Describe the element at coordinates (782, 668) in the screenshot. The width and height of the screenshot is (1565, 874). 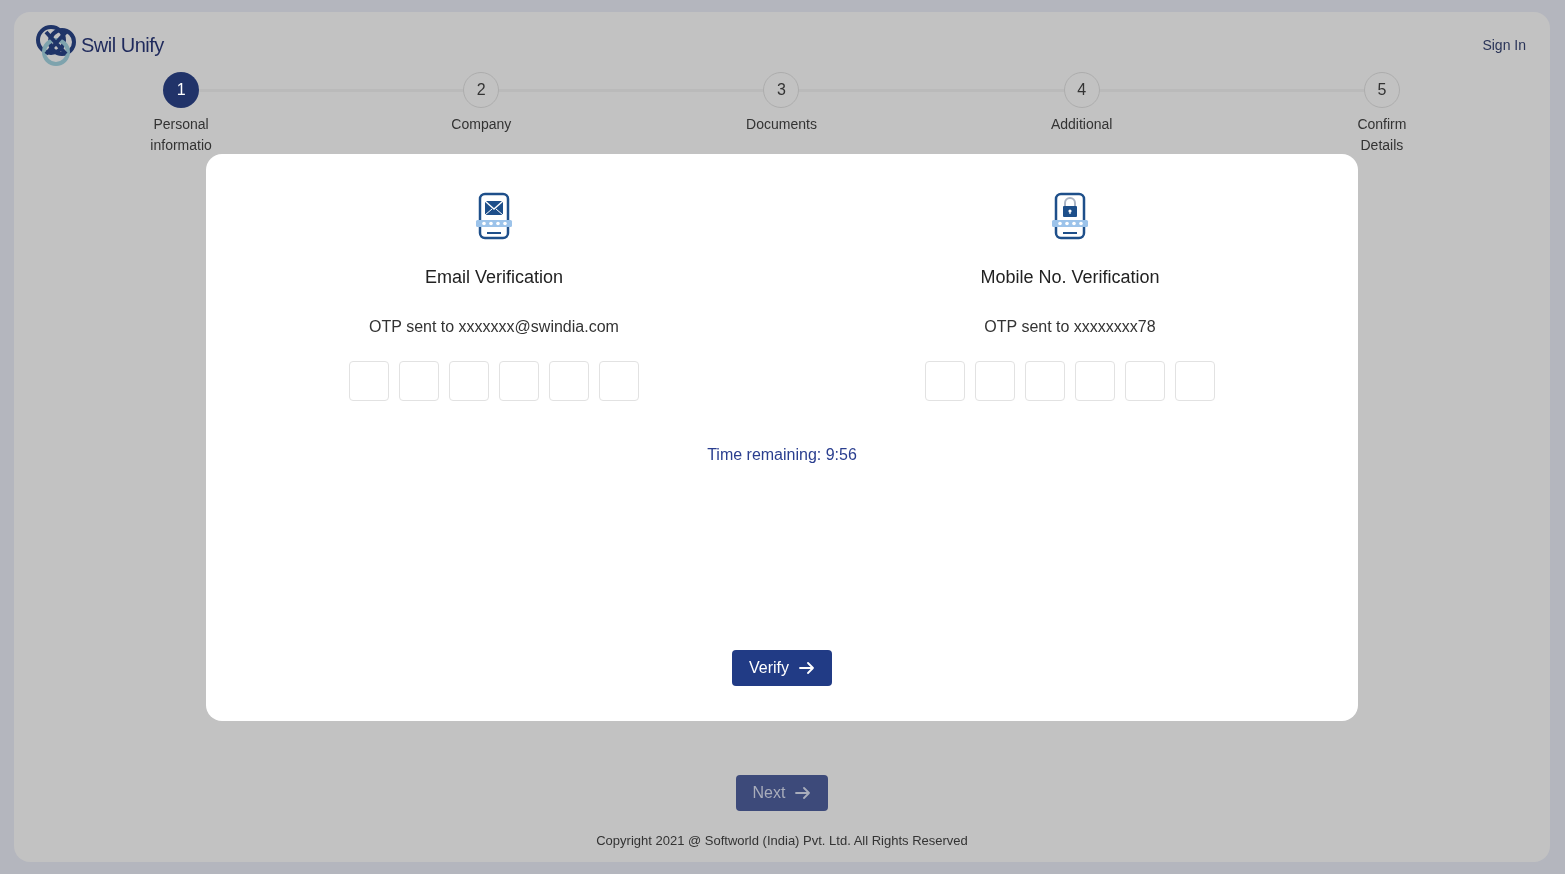
I see `verify-button: Verify` at that location.